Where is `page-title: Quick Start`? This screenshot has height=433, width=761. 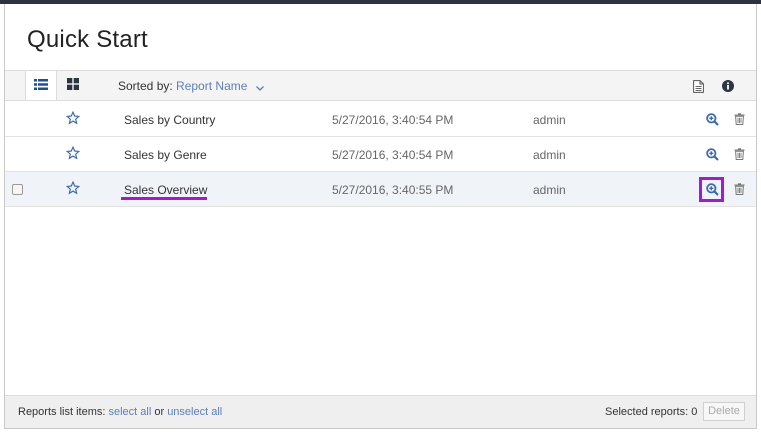 page-title: Quick Start is located at coordinates (87, 39).